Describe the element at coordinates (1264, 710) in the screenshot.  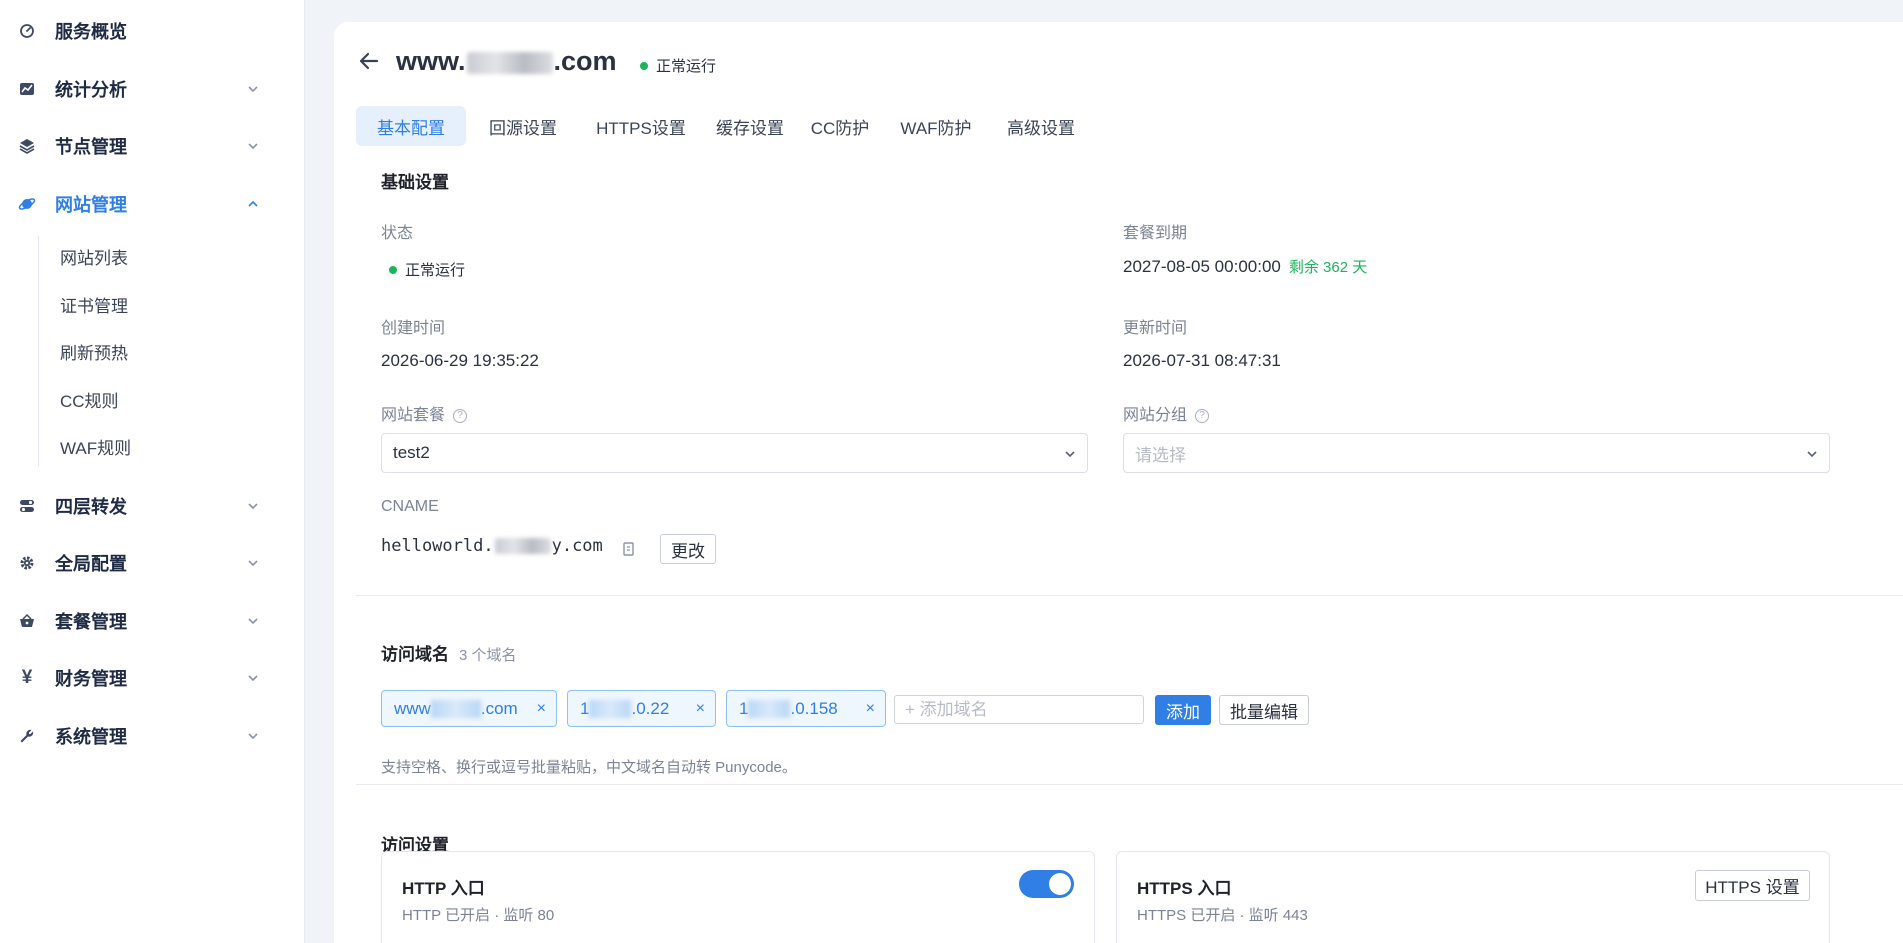
I see `batch-edit-button: 批量编辑` at that location.